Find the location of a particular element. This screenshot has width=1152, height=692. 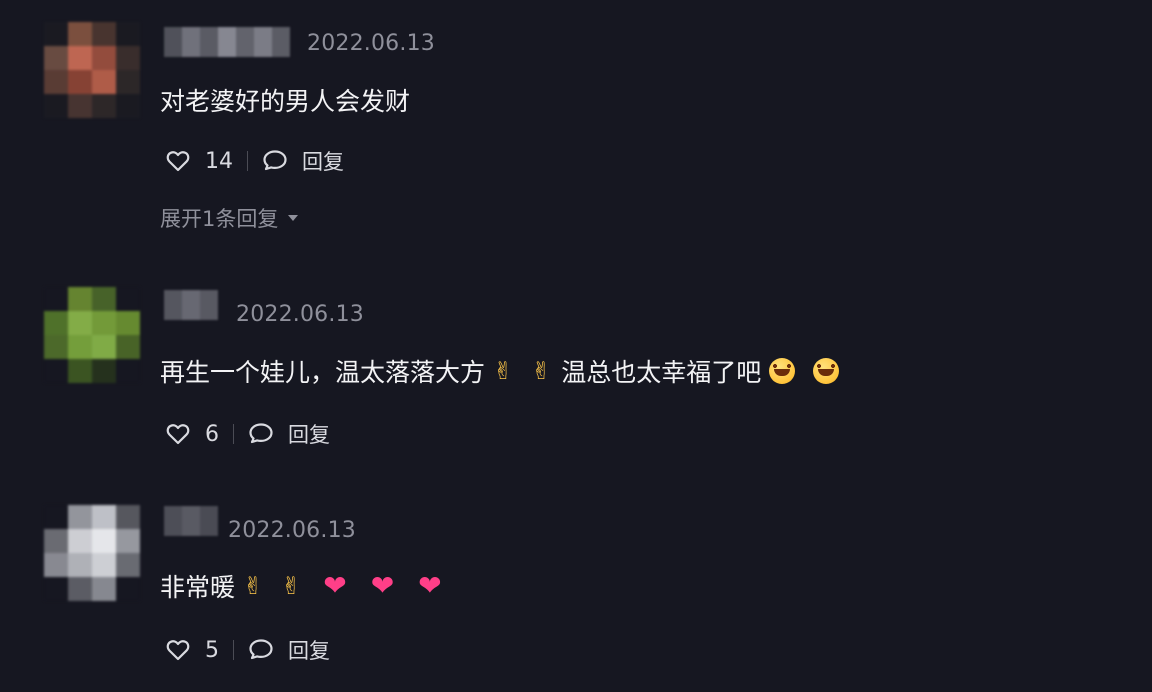

expand-replies-button: 展开1条回复 is located at coordinates (230, 218).